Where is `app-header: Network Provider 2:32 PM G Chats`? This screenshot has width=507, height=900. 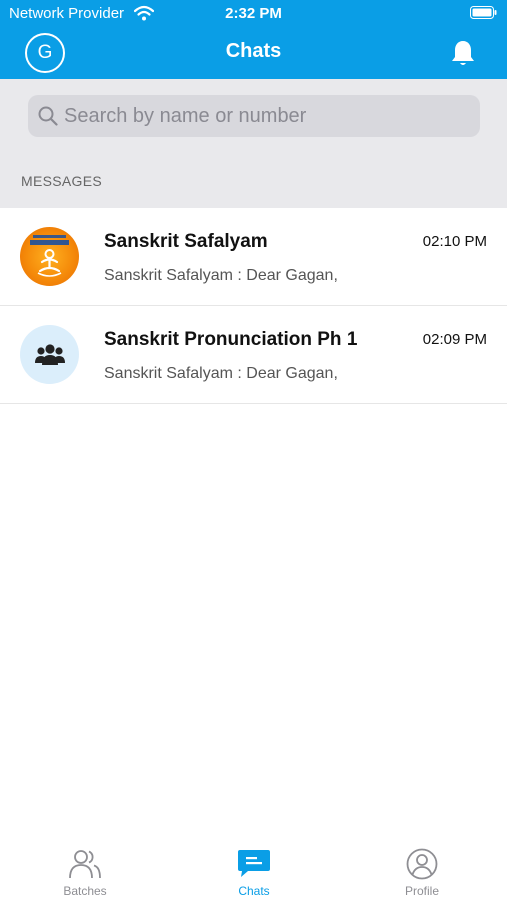 app-header: Network Provider 2:32 PM G Chats is located at coordinates (253, 39).